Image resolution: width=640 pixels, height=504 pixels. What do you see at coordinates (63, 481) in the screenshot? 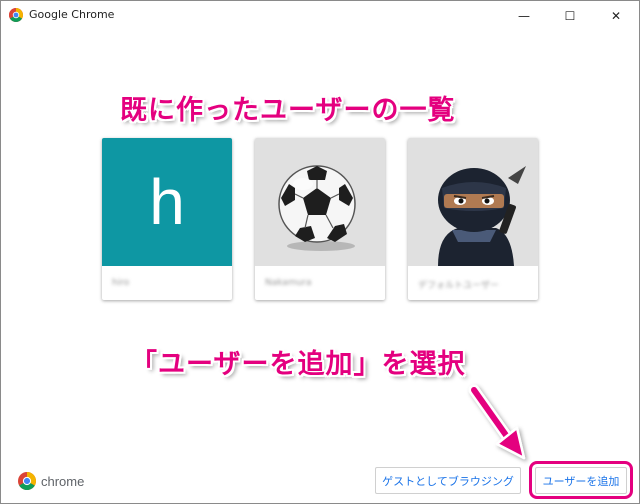
I see `brand-text: chrome` at bounding box center [63, 481].